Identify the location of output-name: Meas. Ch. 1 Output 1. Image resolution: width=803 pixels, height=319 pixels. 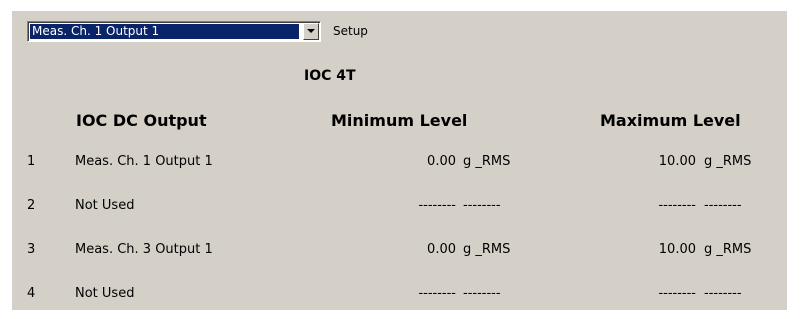
(144, 161).